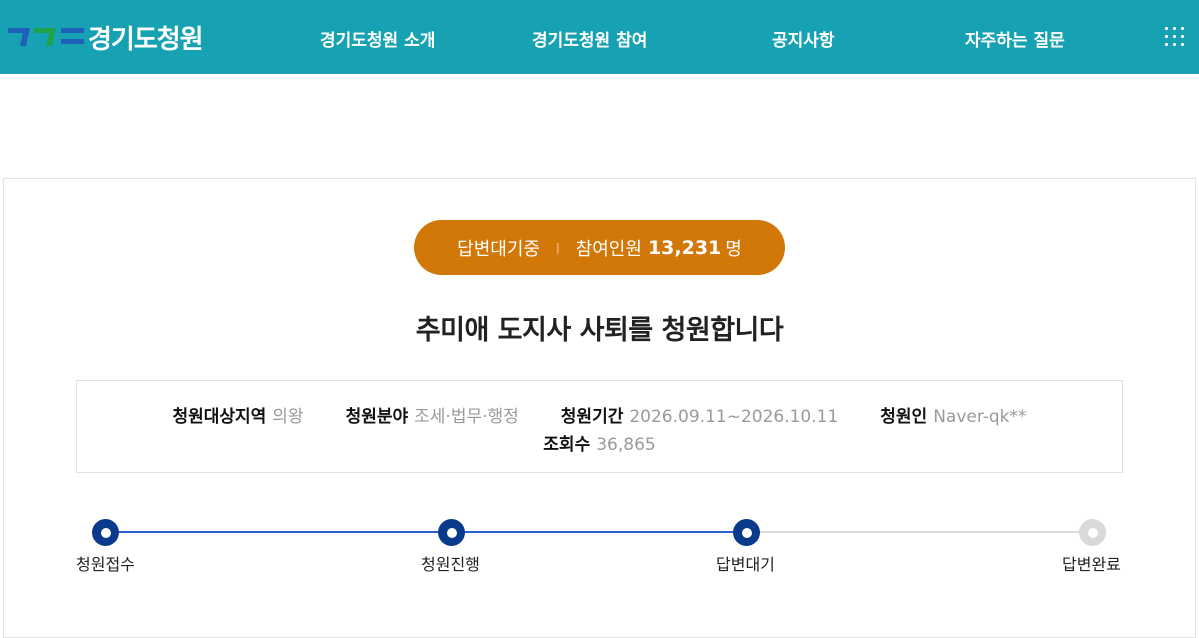 The width and height of the screenshot is (1199, 638). Describe the element at coordinates (684, 247) in the screenshot. I see `participants-count: 13,231` at that location.